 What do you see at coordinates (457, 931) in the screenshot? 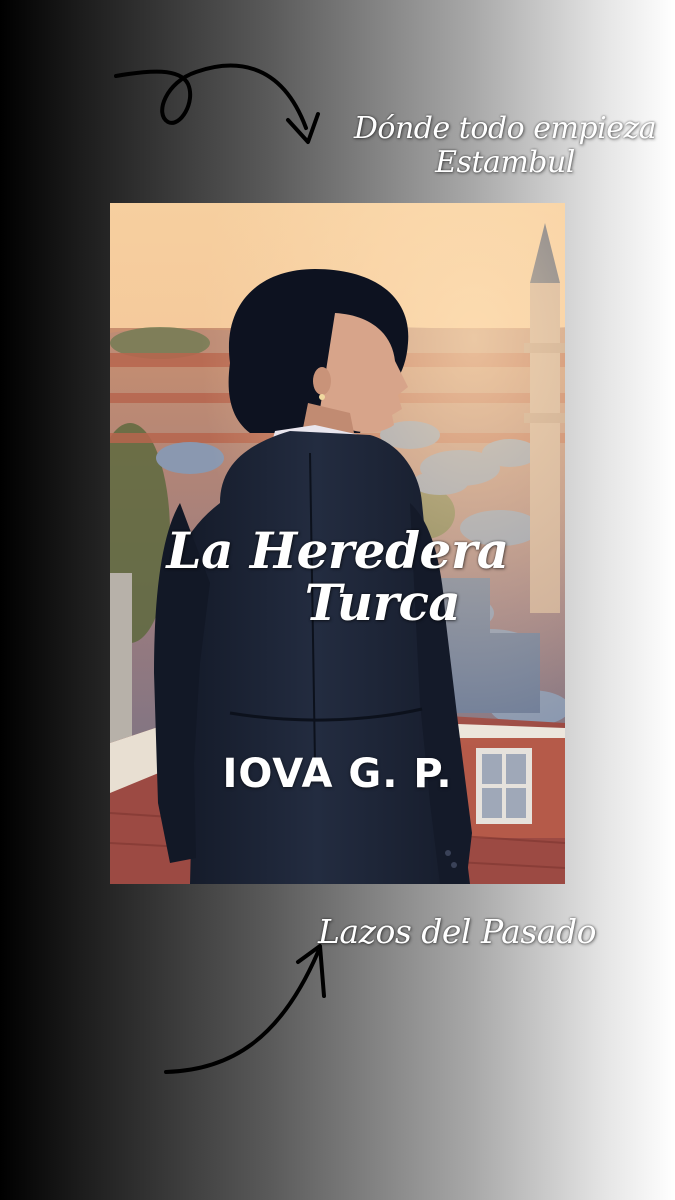
I see `bottom-caption: Lazos del Pasado` at bounding box center [457, 931].